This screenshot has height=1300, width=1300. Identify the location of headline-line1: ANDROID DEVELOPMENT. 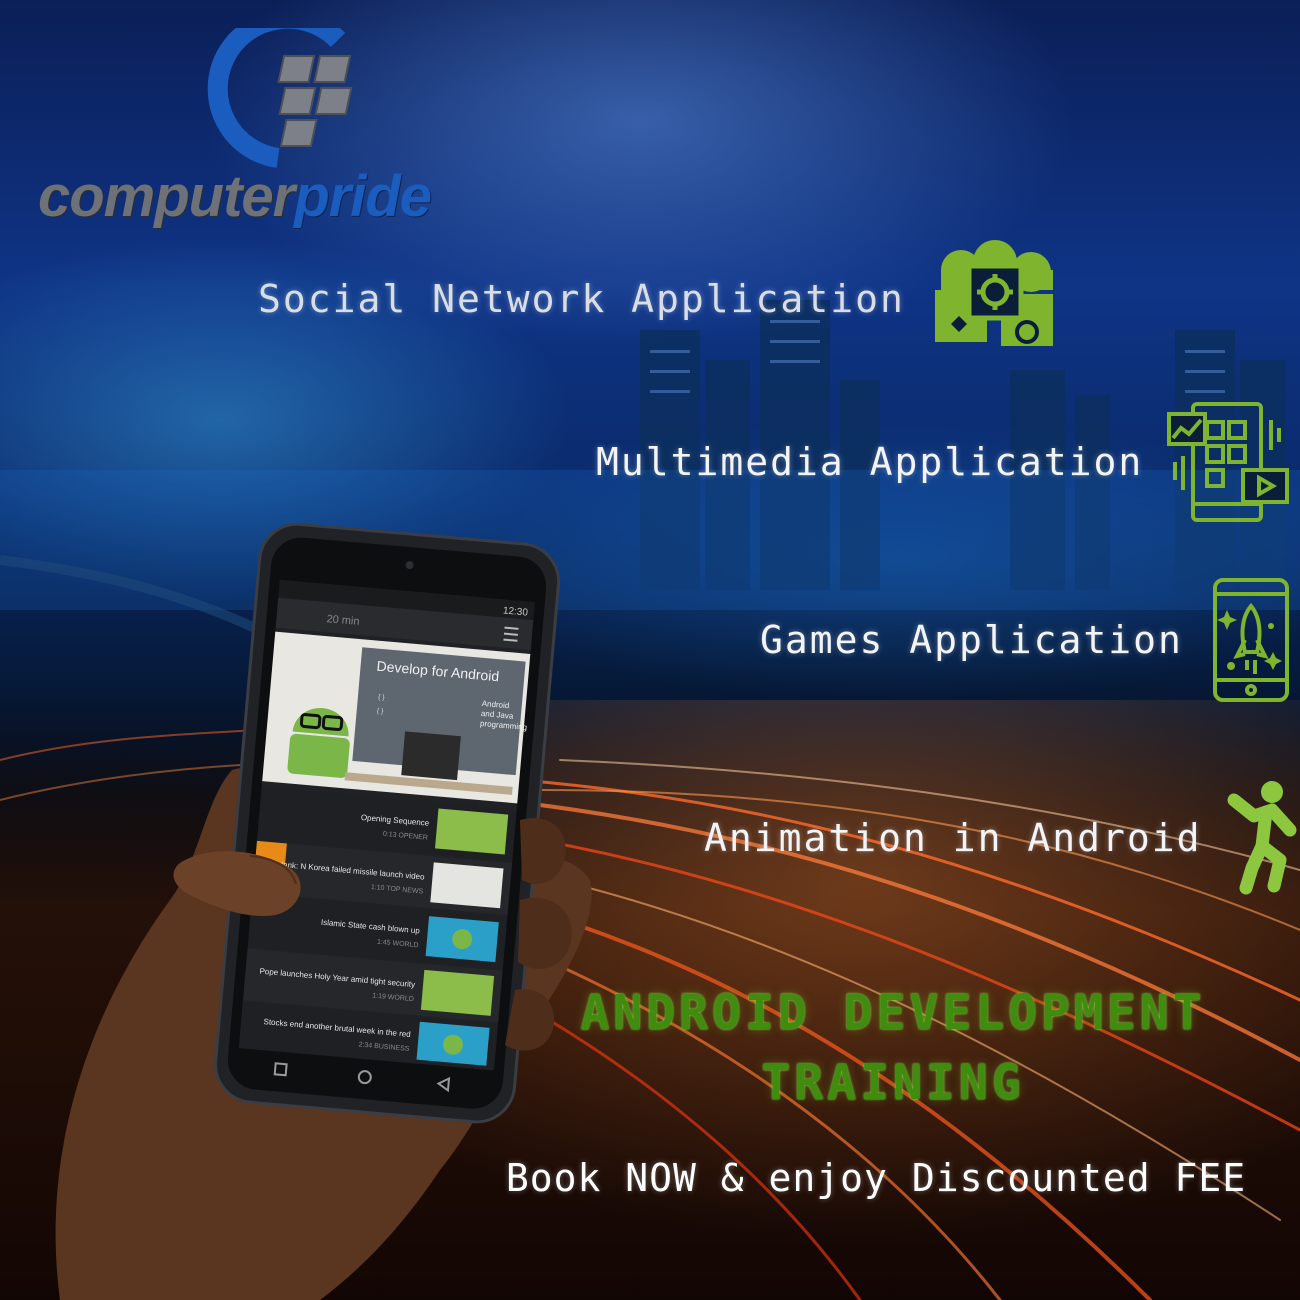
(893, 1013).